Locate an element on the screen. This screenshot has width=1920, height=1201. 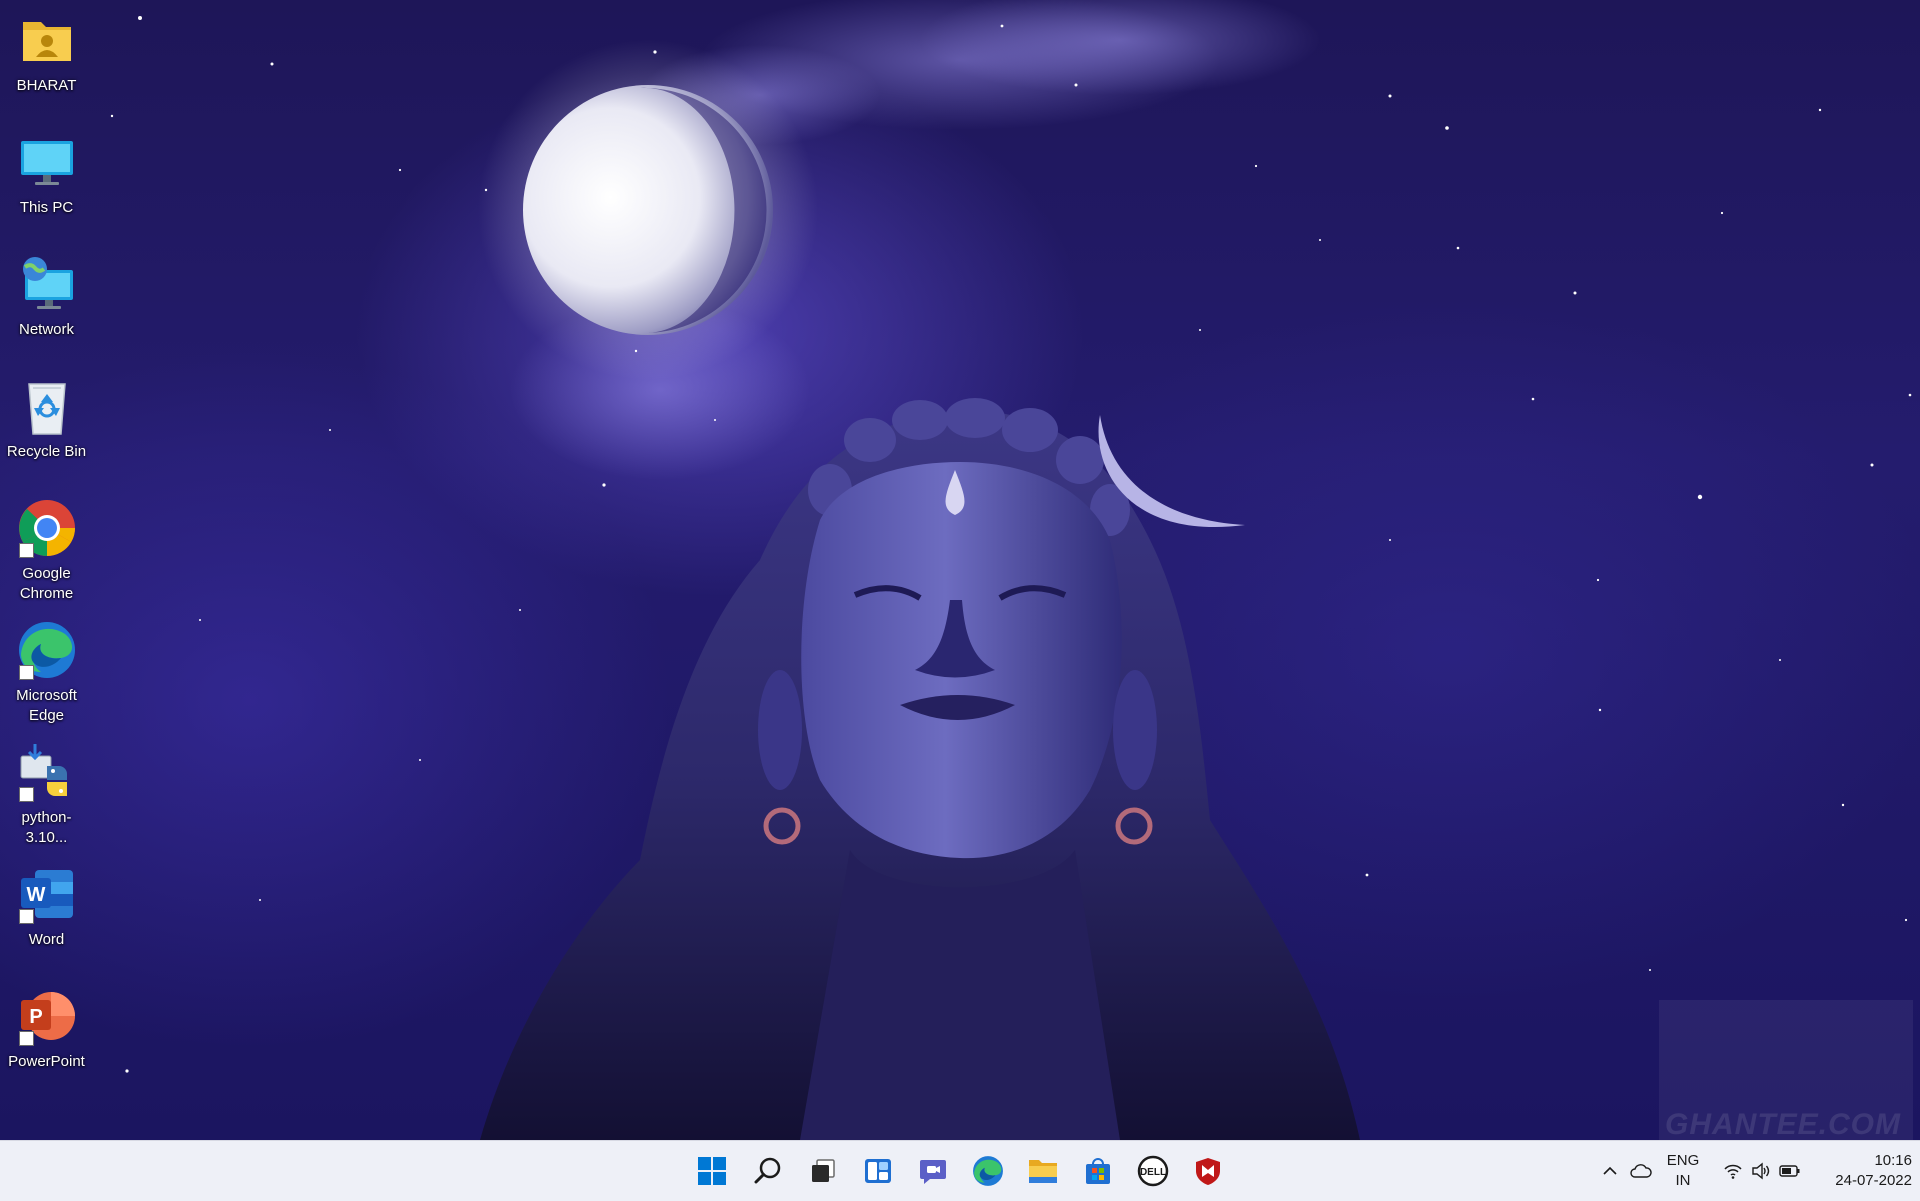
desktop-icon-word: W Word is located at coordinates (46, 902).